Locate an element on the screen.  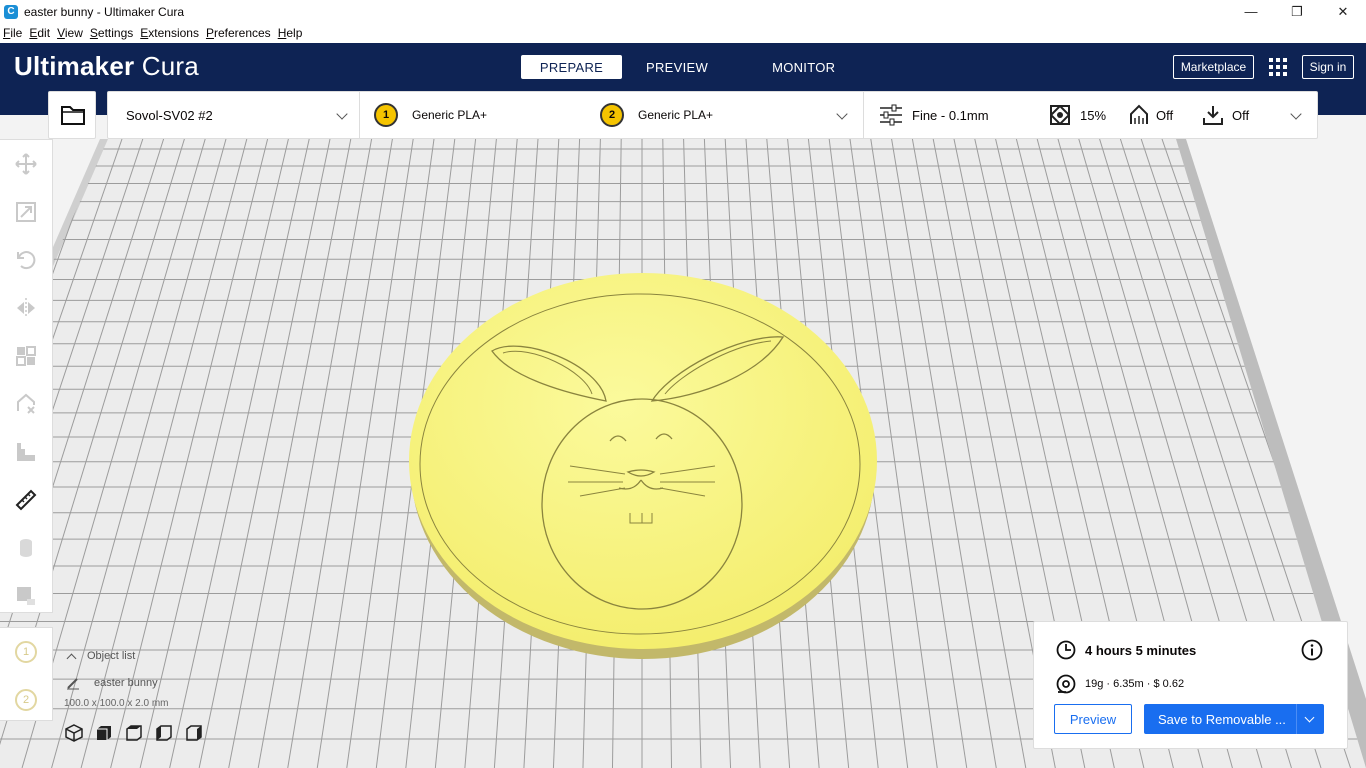
measure-tool is located at coordinates (26, 500).